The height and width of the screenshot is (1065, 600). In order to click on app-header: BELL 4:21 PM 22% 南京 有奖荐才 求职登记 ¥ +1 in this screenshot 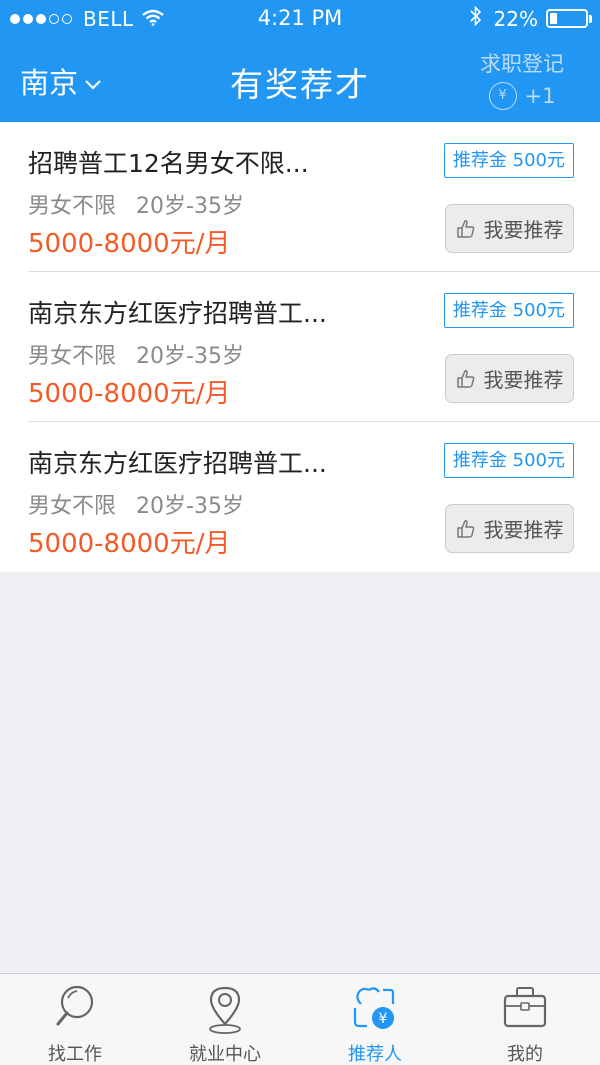, I will do `click(300, 61)`.